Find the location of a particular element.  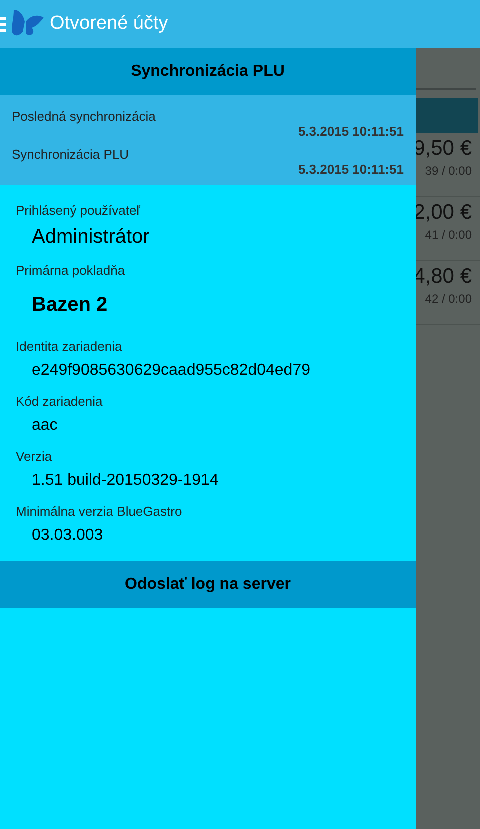

amount-text: 2,00 € is located at coordinates (443, 213).